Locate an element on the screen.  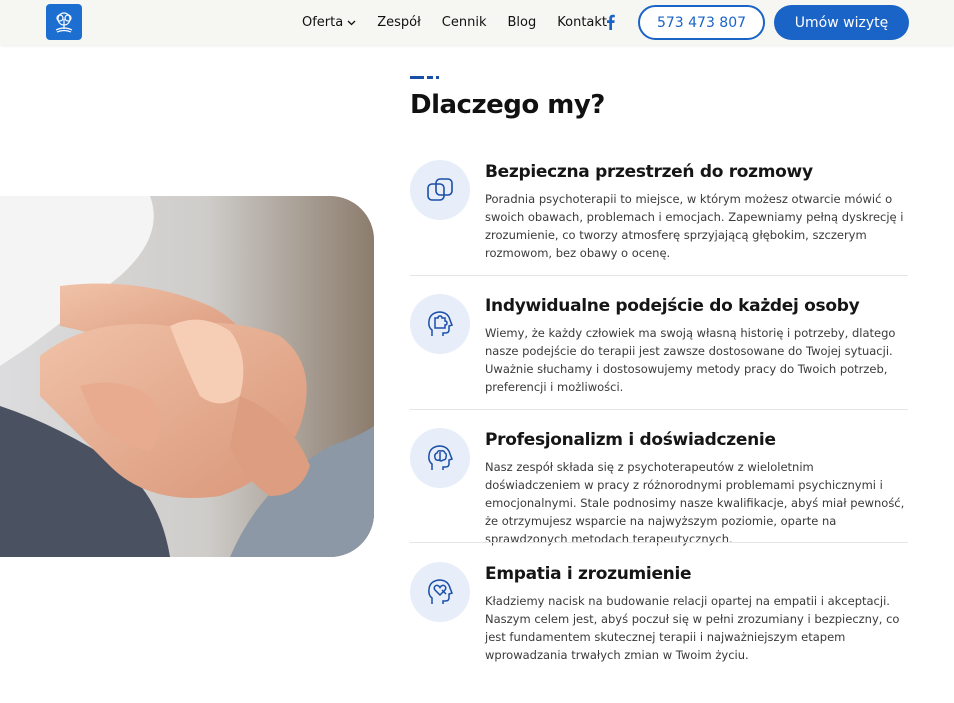
nav-item-oferta: Oferta is located at coordinates (329, 22).